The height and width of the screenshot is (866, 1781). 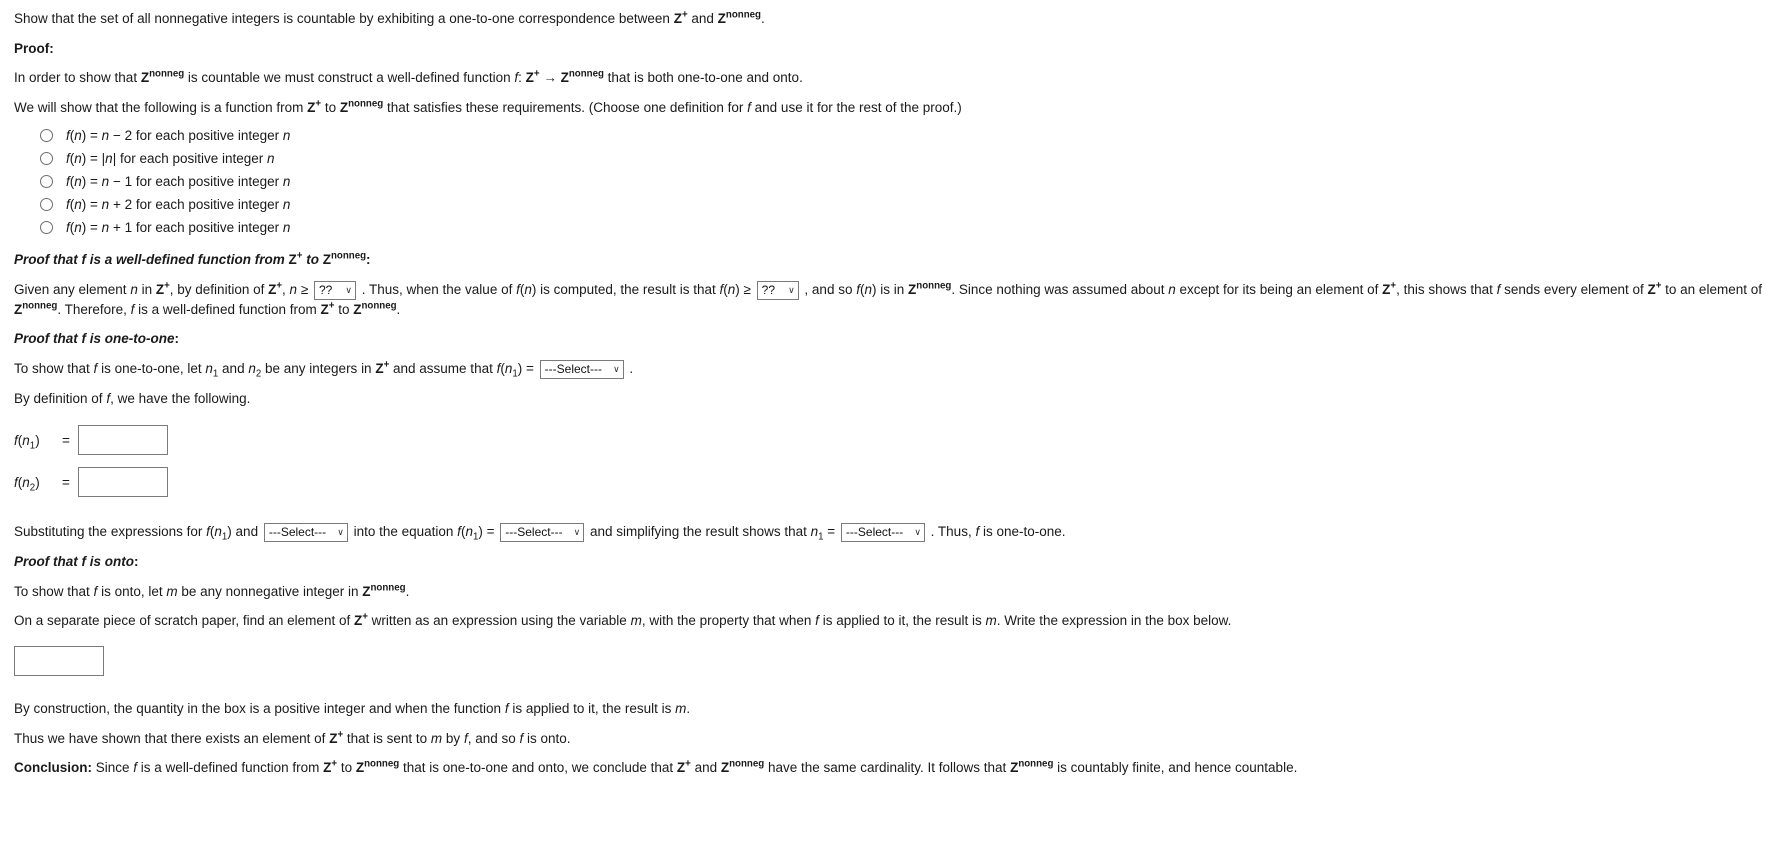 I want to click on wd-t18: to, so click(x=344, y=309).